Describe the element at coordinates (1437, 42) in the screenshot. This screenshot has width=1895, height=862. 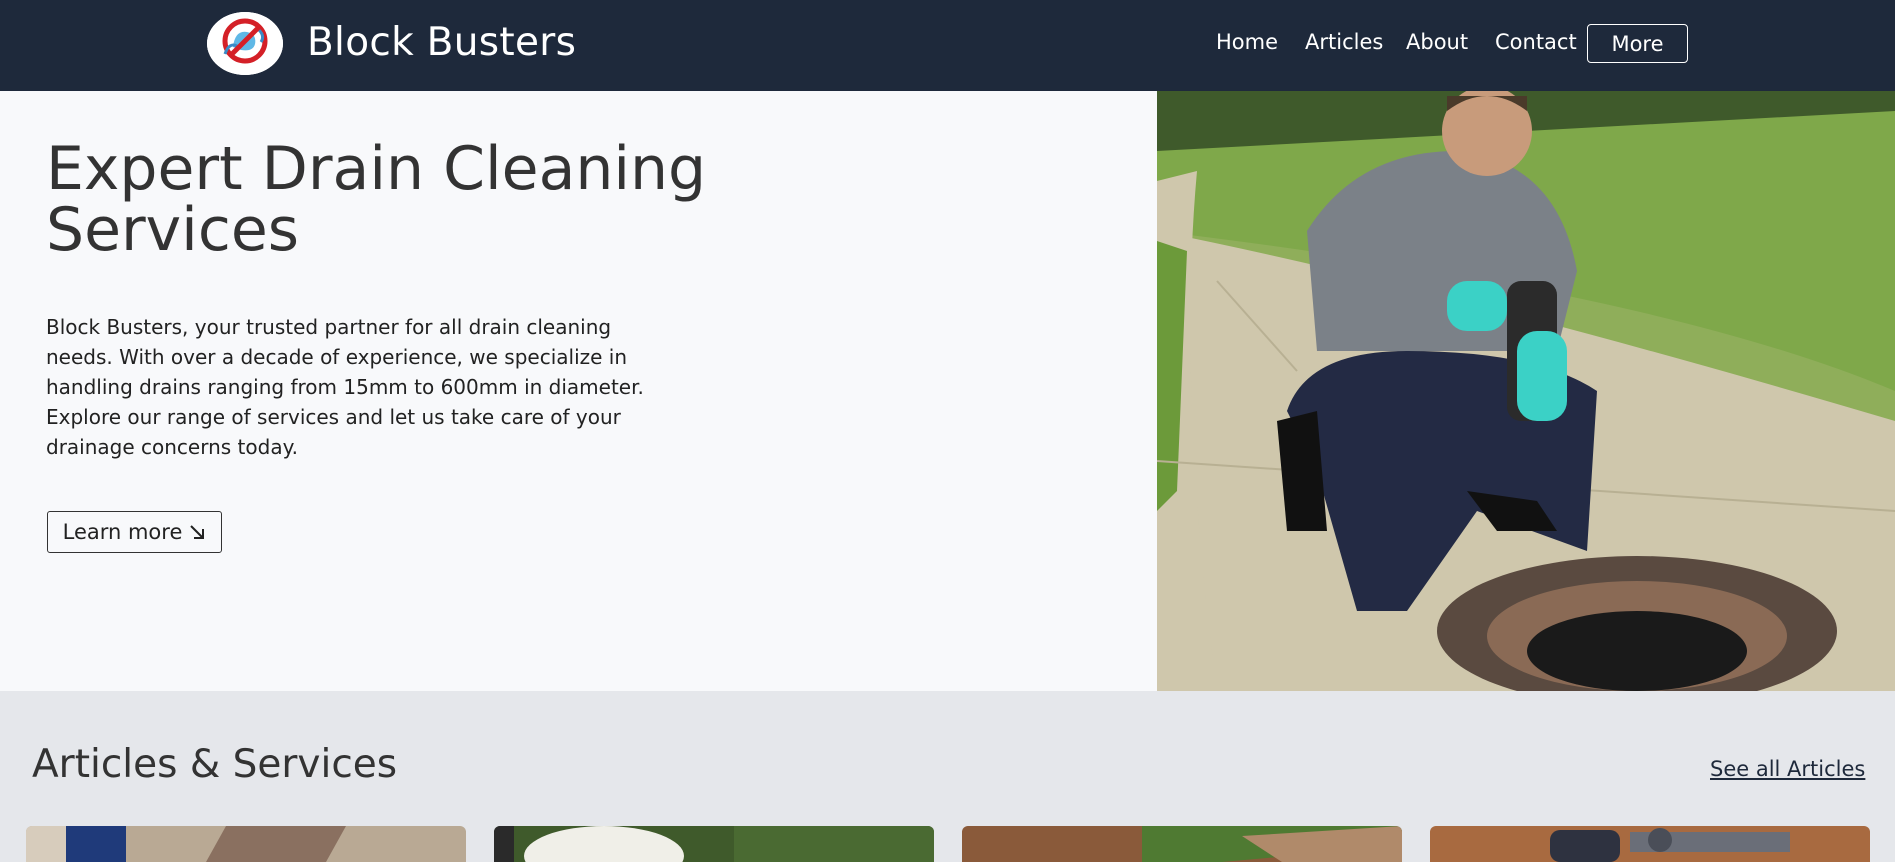
I see `nav-about: About` at that location.